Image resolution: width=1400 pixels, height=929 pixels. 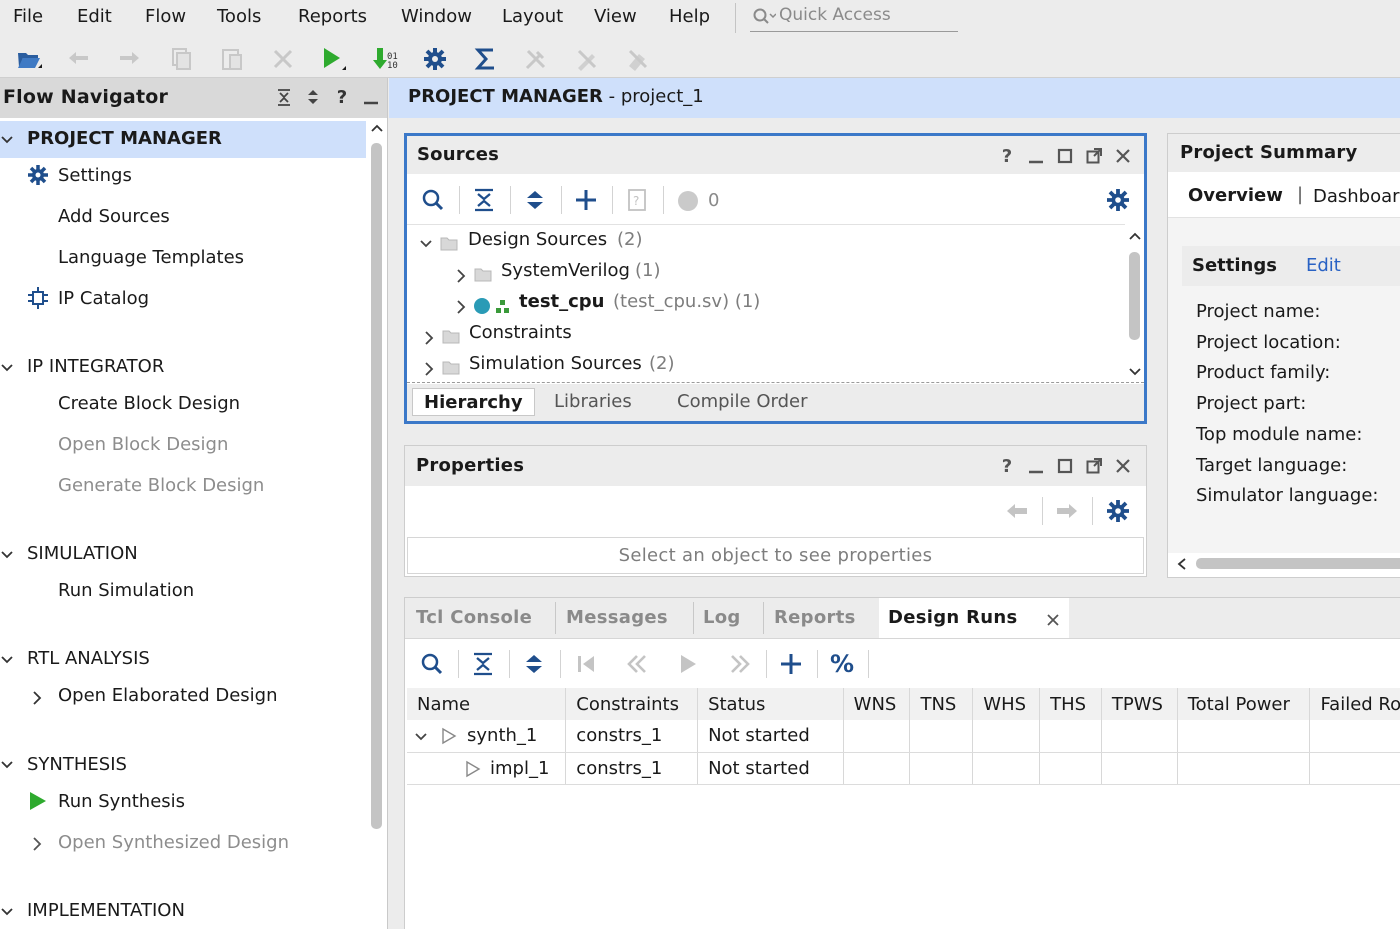 What do you see at coordinates (1139, 704) in the screenshot?
I see `column-header: TPWS` at bounding box center [1139, 704].